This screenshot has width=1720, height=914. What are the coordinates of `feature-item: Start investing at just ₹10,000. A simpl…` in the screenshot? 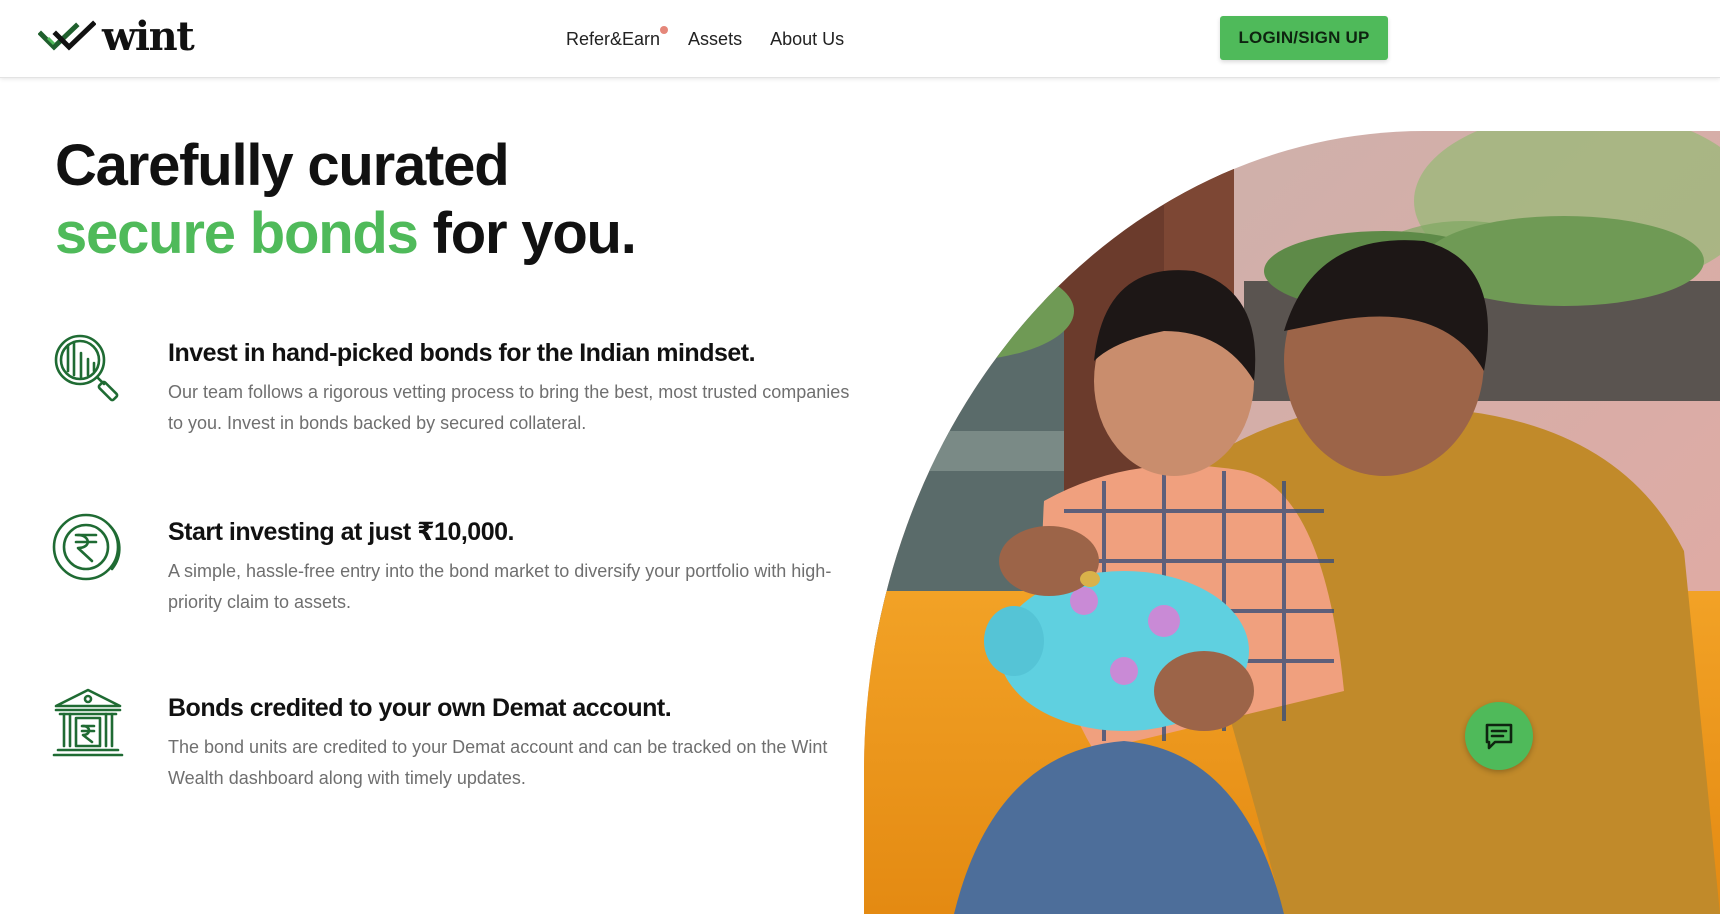 It's located at (452, 572).